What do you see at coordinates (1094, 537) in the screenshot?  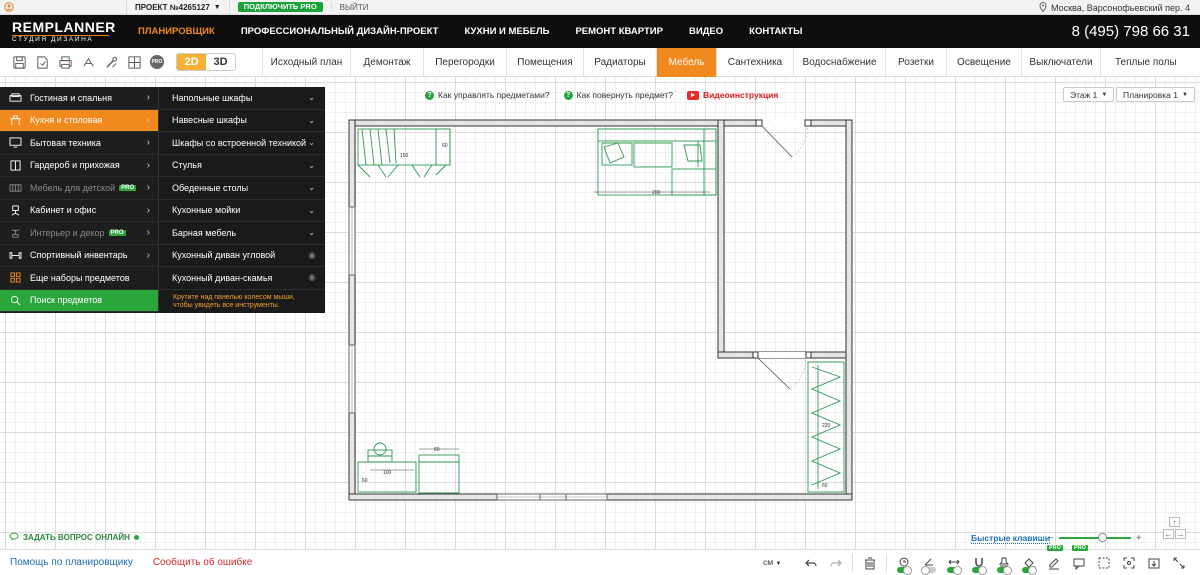 I see `zoom-slider` at bounding box center [1094, 537].